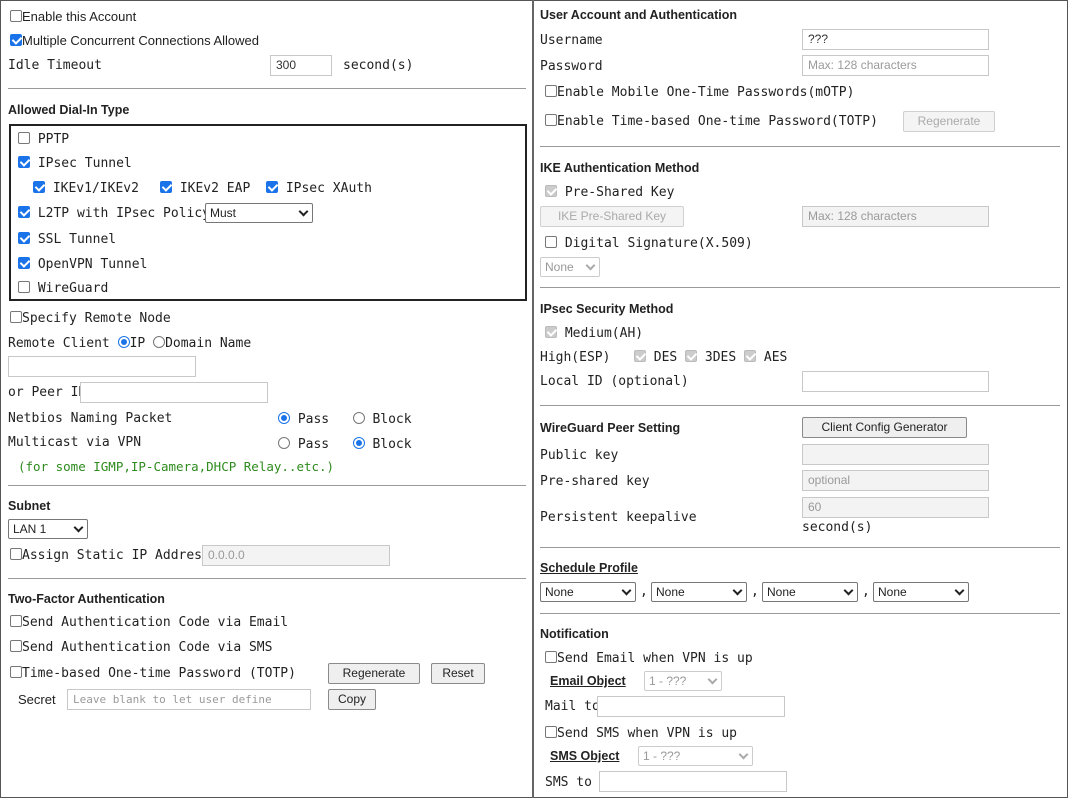 The width and height of the screenshot is (1068, 798). I want to click on peer-id-input, so click(174, 392).